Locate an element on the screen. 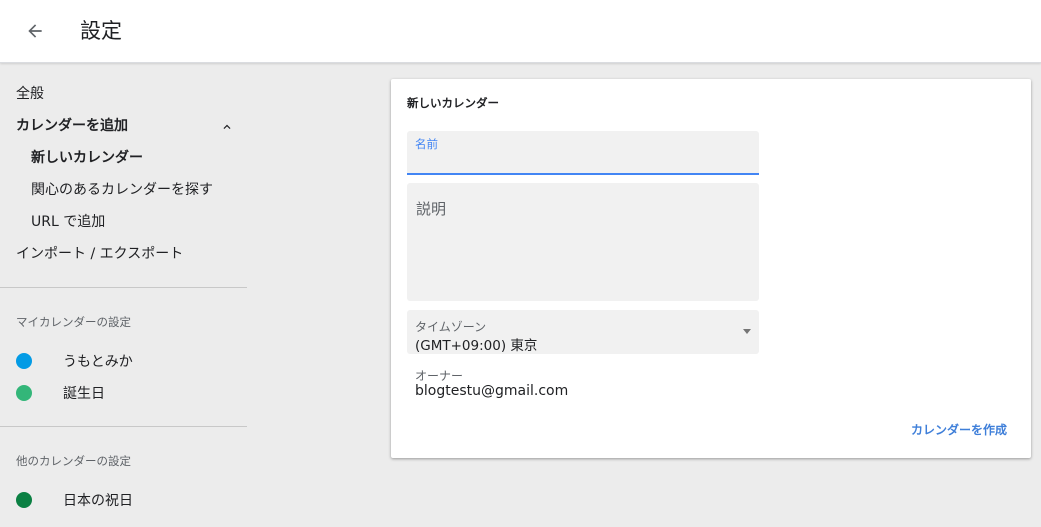  description-textarea: 説明 is located at coordinates (583, 242).